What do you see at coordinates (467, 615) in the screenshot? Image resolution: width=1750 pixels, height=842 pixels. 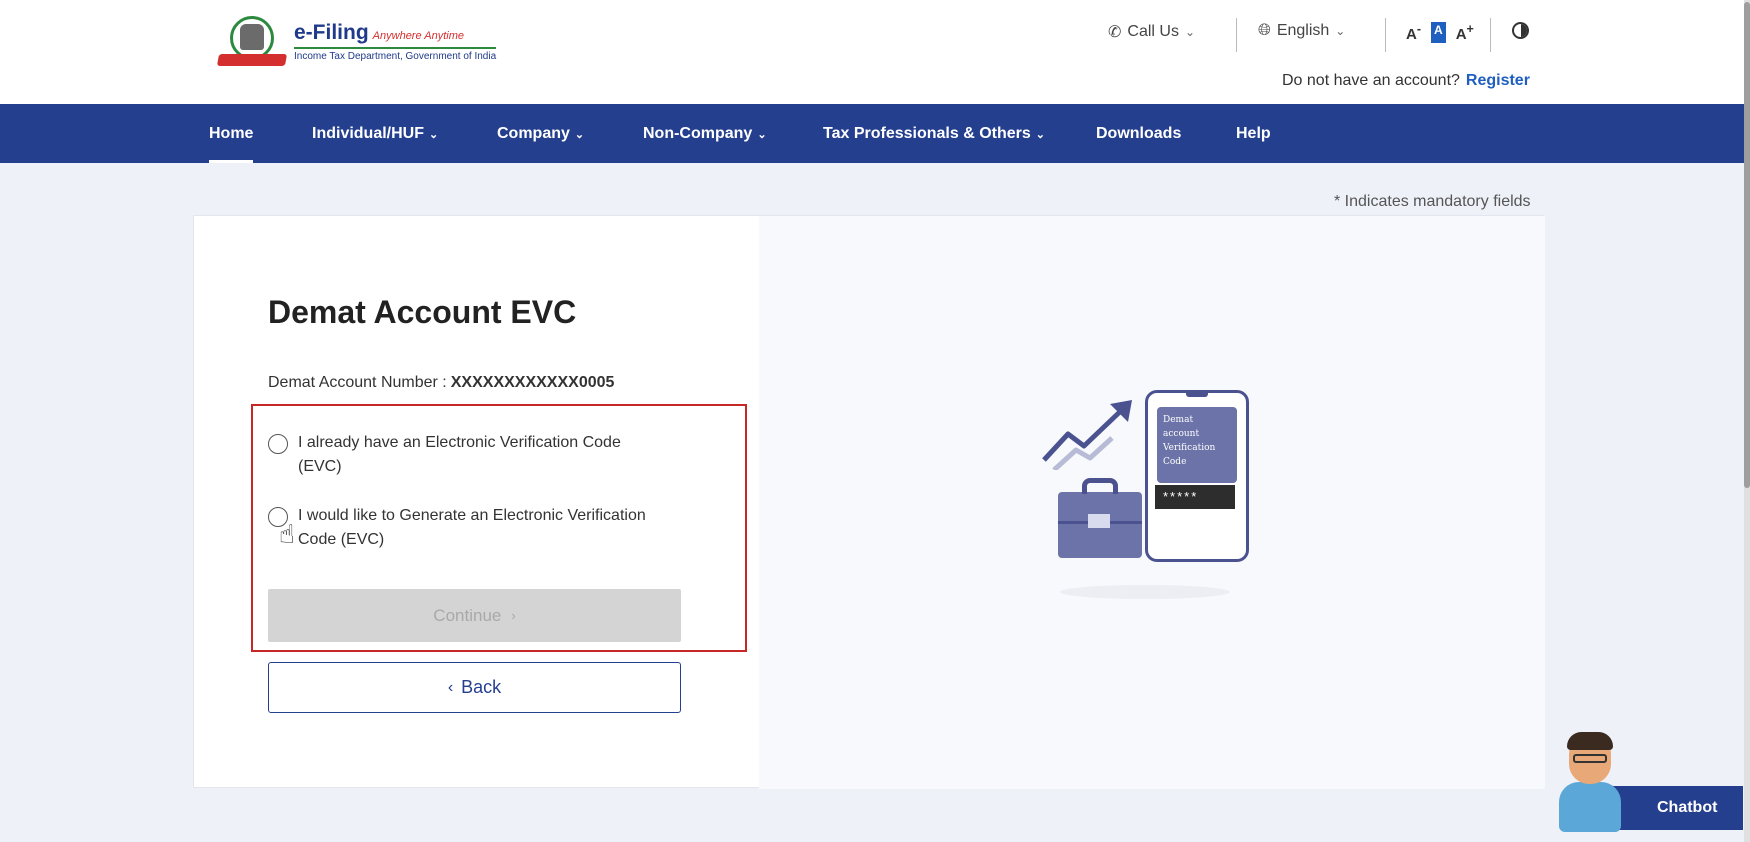 I see `continue-label: Continue` at bounding box center [467, 615].